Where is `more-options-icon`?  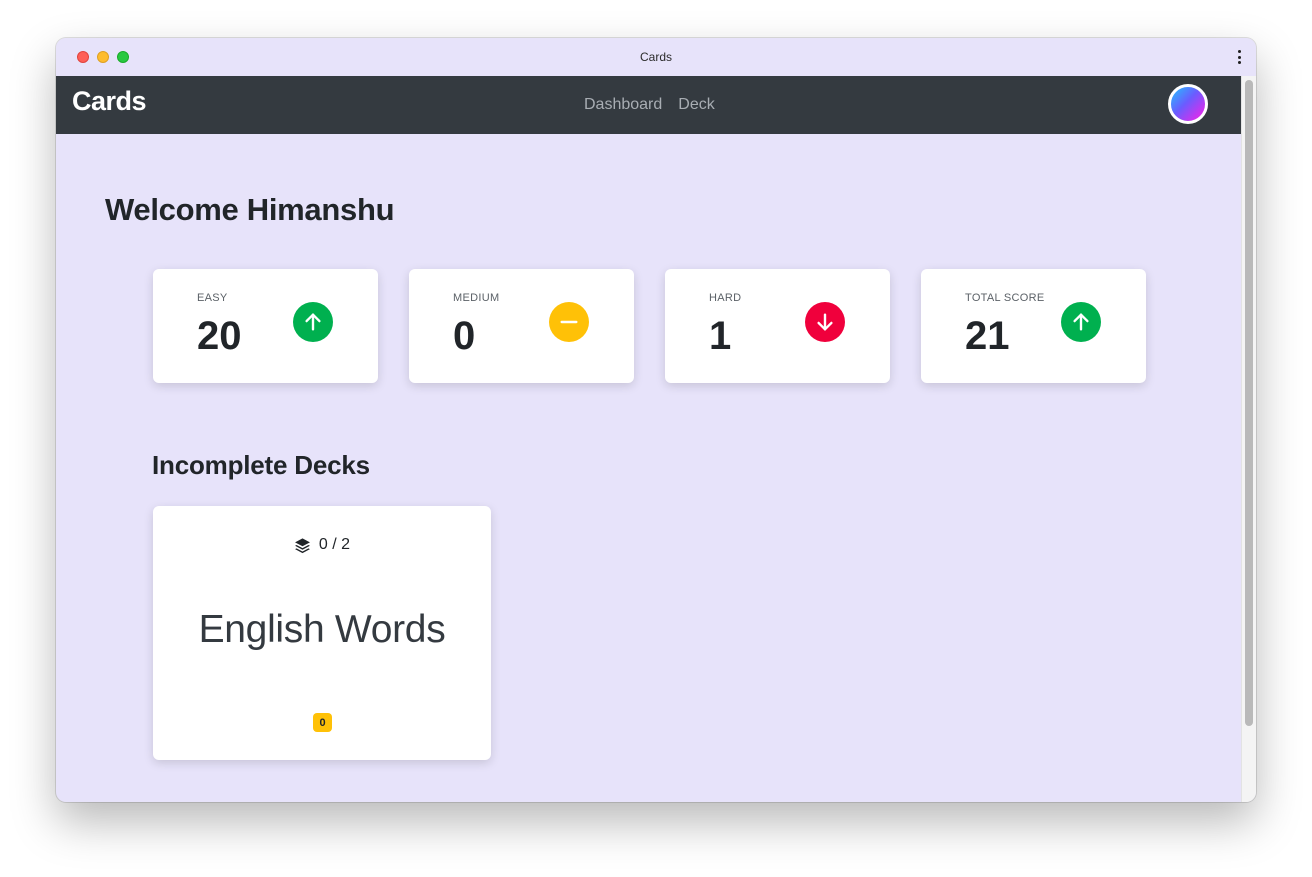
more-options-icon is located at coordinates (1239, 57).